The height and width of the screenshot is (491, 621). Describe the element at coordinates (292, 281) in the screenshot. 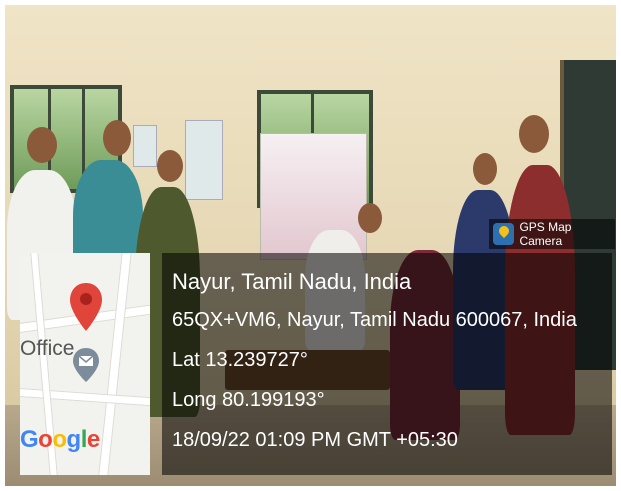

I see `place-name: Nayur, Tamil Nadu, India` at that location.